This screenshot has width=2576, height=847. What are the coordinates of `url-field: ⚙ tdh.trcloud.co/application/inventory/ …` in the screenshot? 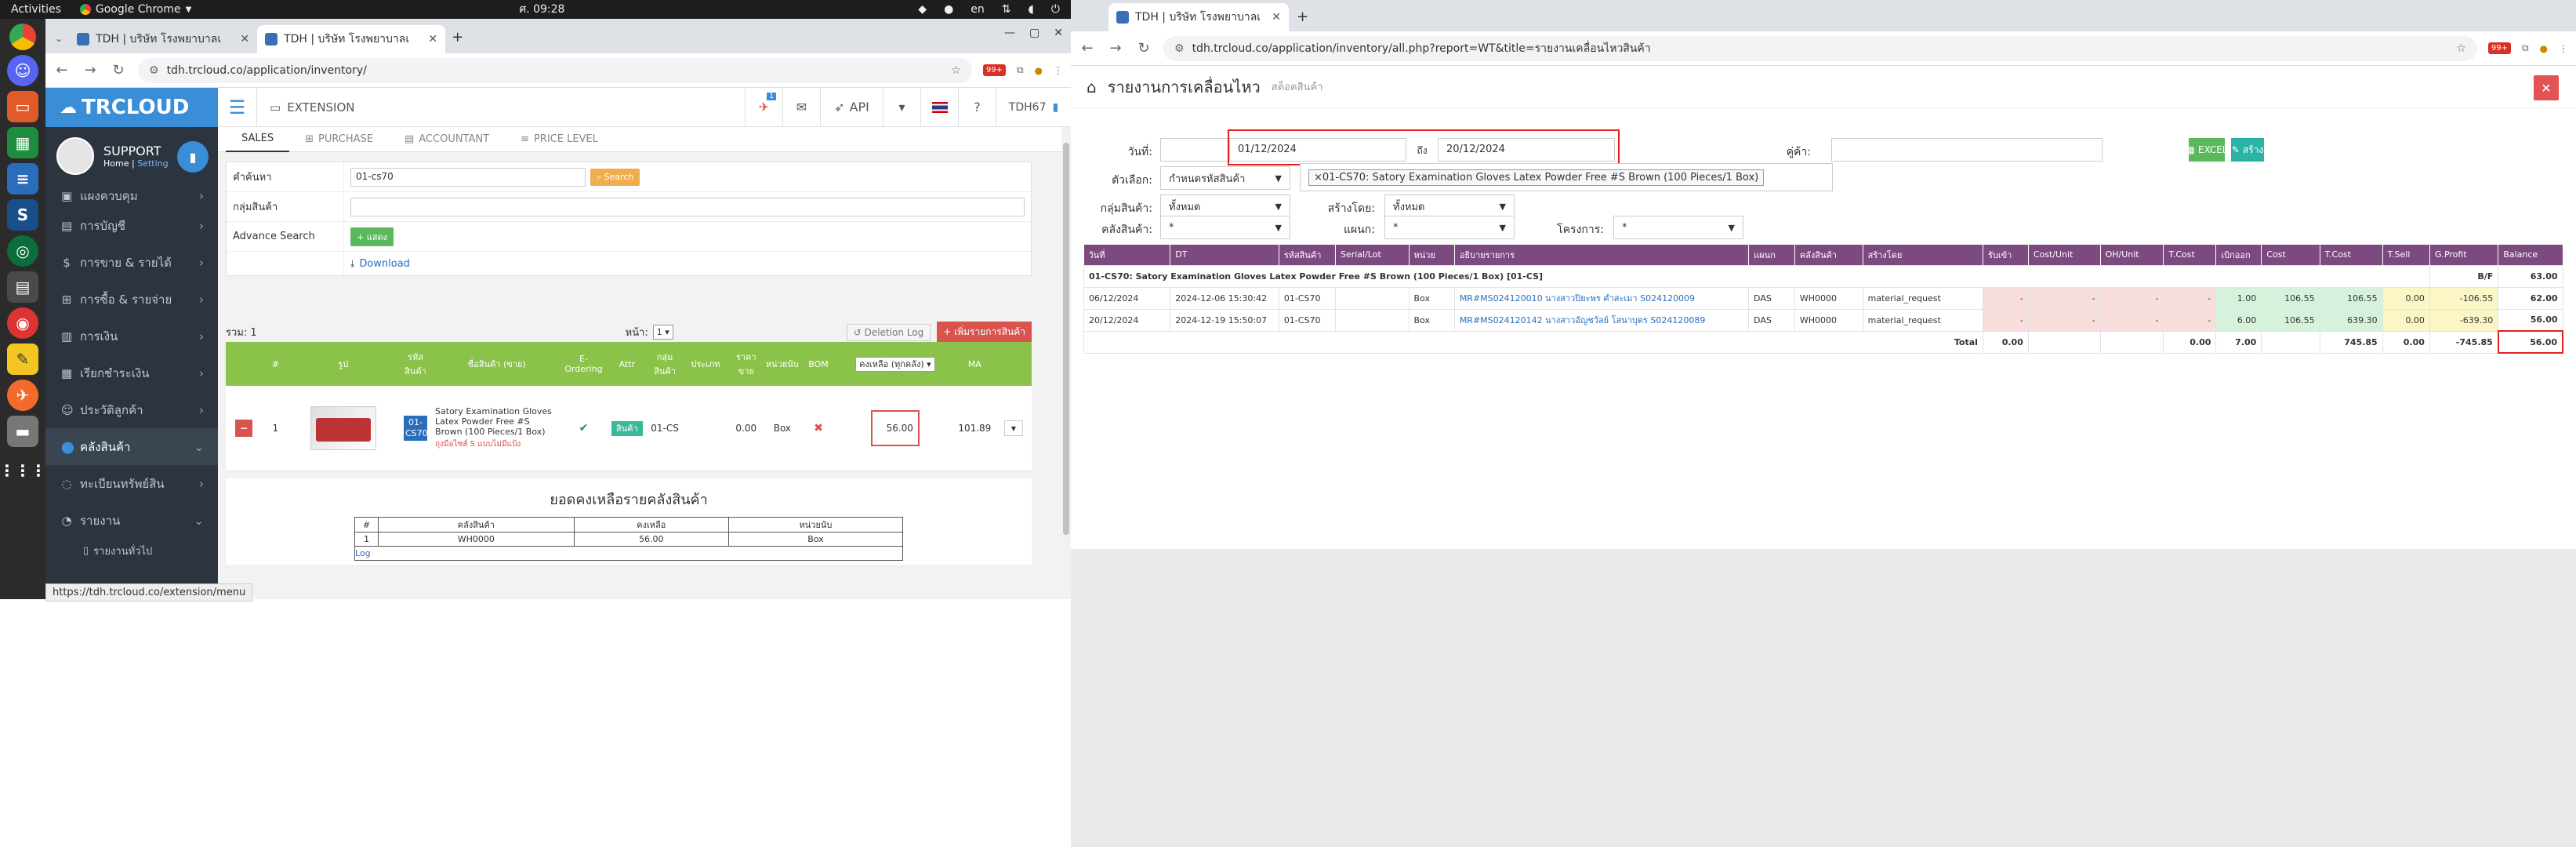 It's located at (555, 70).